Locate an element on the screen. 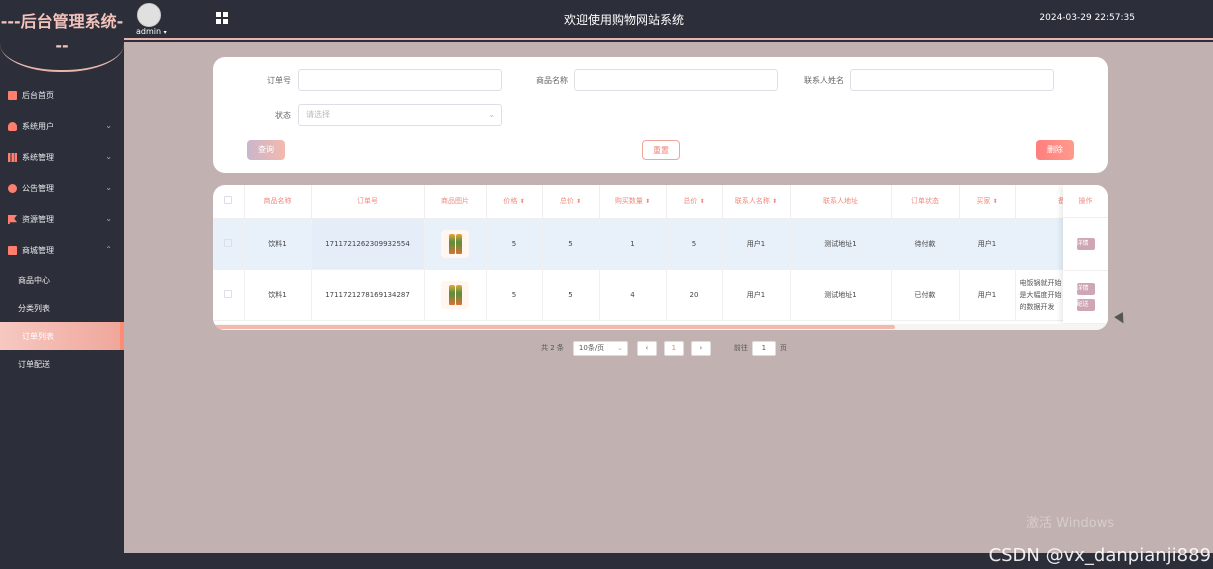 The height and width of the screenshot is (569, 1213). user-menu: admin ▾ is located at coordinates (151, 31).